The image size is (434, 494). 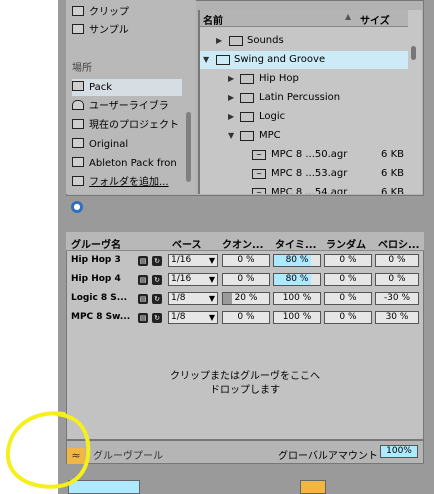 I want to click on random-value: 0 %, so click(x=348, y=260).